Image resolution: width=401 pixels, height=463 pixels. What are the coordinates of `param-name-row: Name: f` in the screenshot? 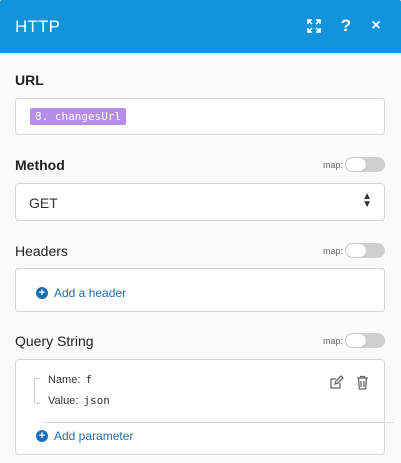 It's located at (70, 379).